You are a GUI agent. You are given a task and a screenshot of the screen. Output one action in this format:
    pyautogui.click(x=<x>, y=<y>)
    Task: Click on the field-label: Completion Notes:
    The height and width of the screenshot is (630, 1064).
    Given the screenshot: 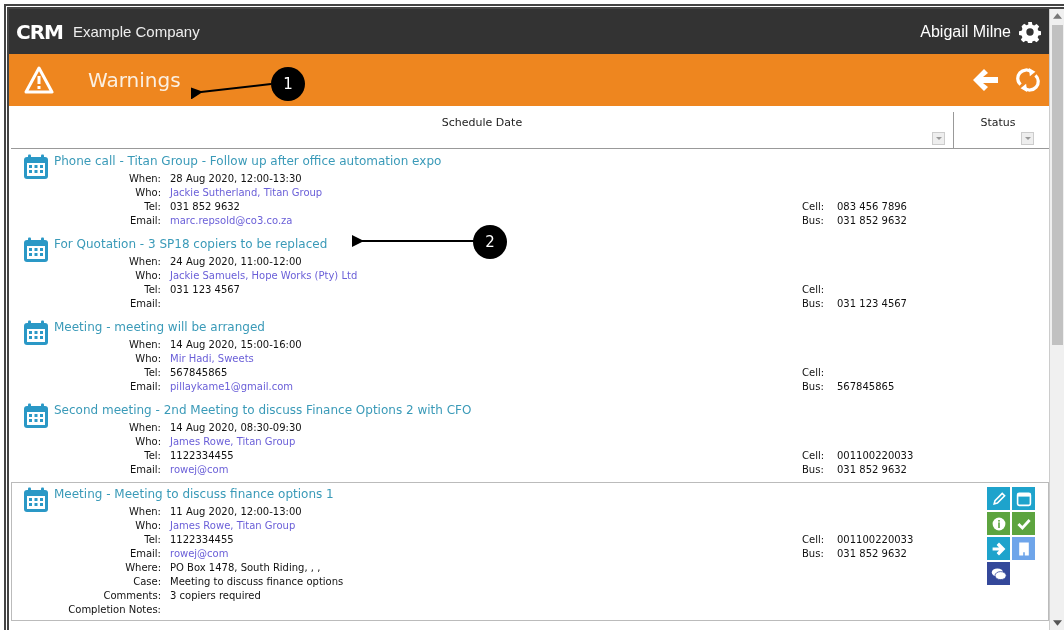 What is the action you would take?
    pyautogui.click(x=114, y=610)
    